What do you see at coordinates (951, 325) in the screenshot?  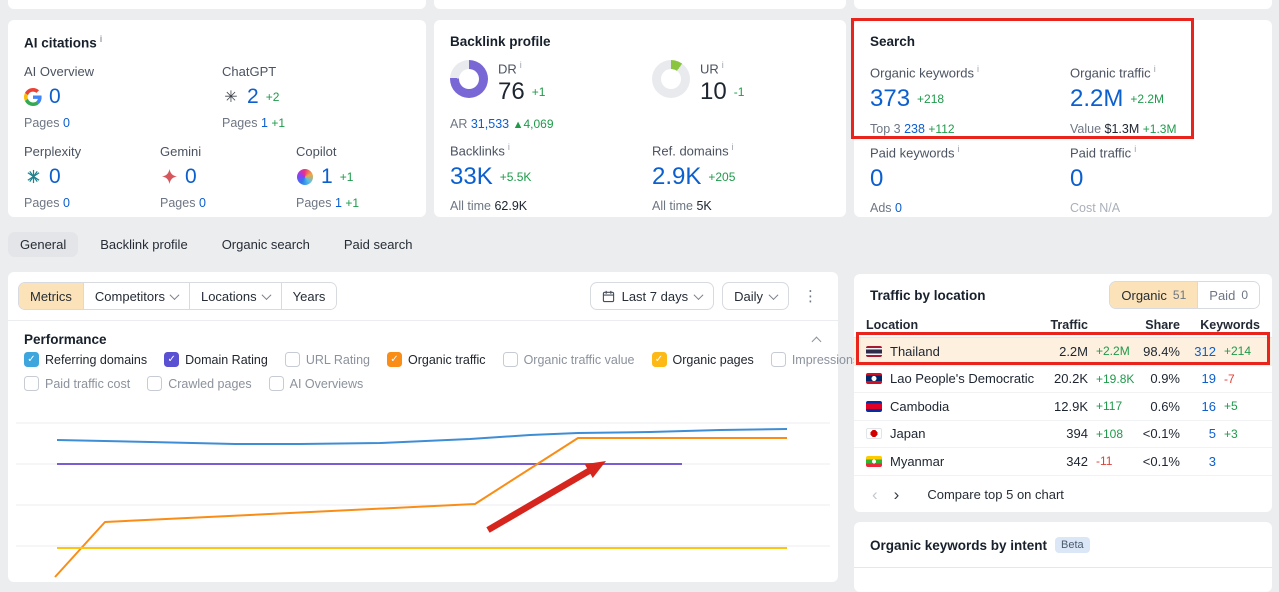 I see `column-location: Location` at bounding box center [951, 325].